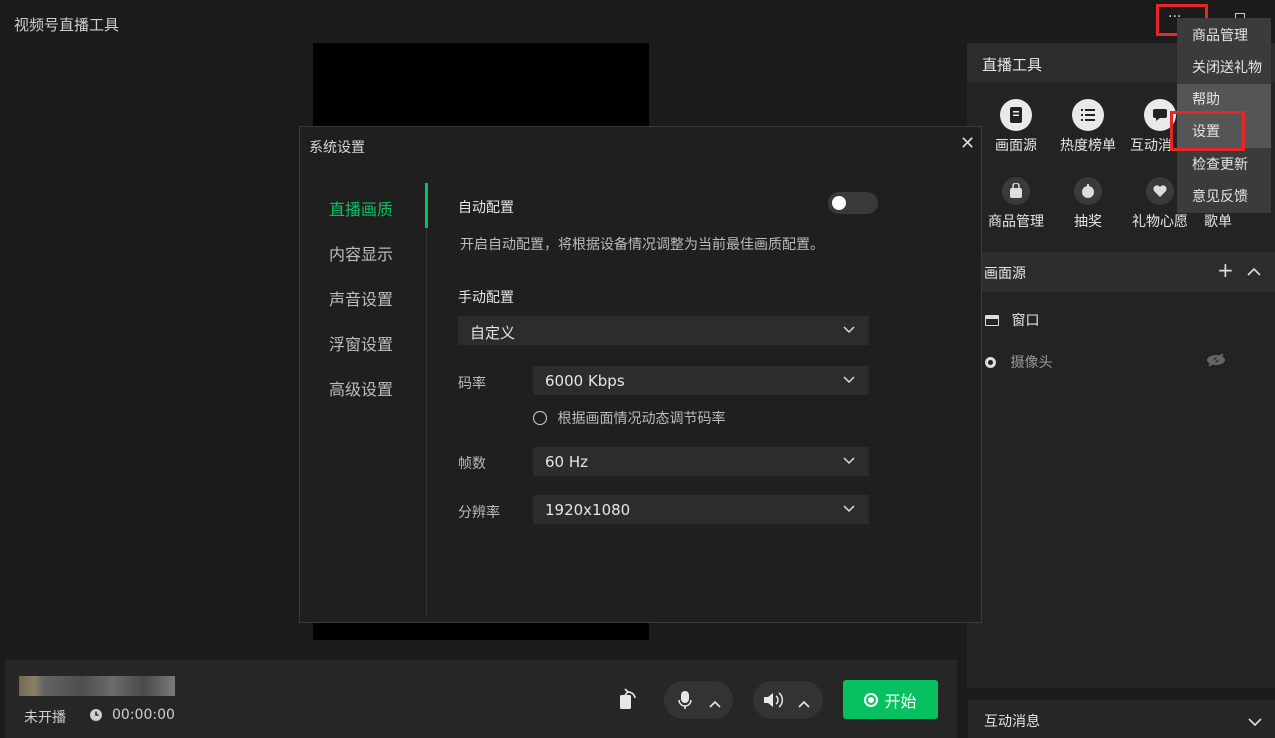 The image size is (1275, 738). I want to click on menu-item-close-gift: 关闭送礼物, so click(1224, 68).